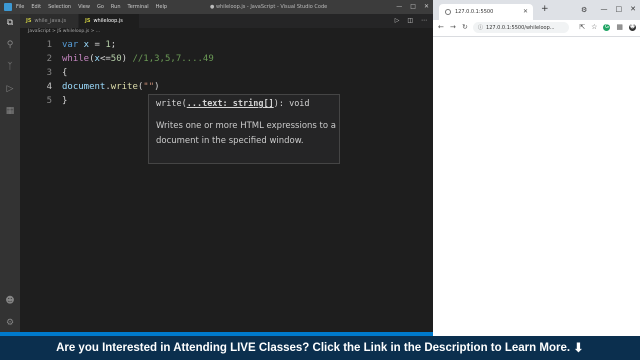  I want to click on tab-while-java: JS while_java.js, so click(49, 21).